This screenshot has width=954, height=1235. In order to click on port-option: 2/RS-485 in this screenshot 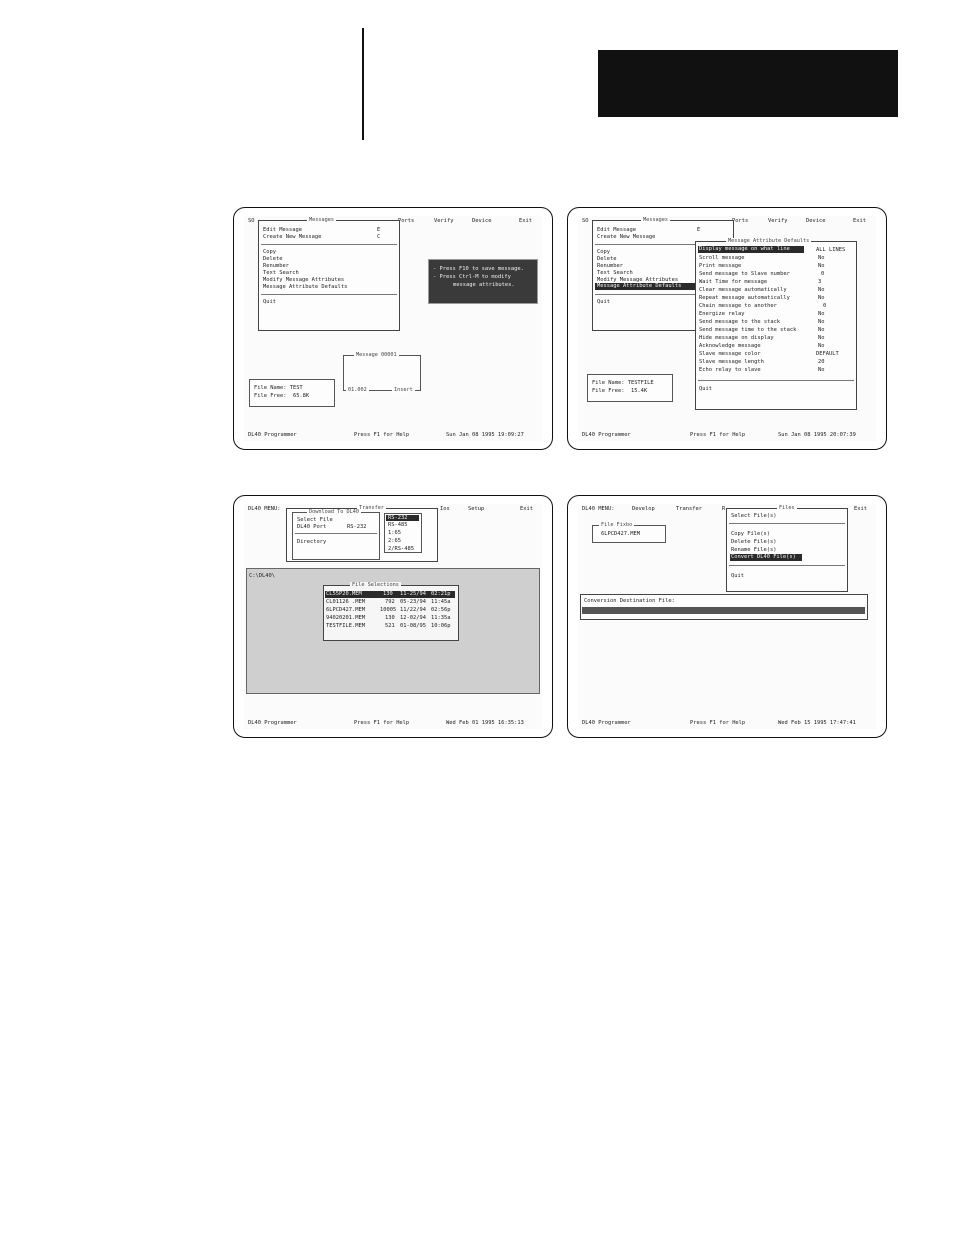, I will do `click(401, 549)`.